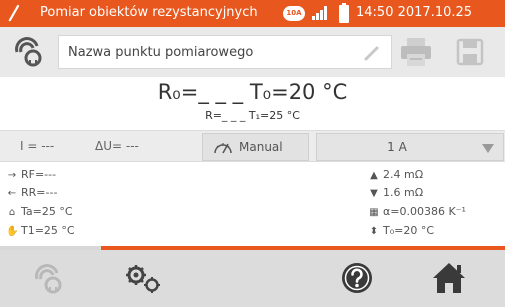 This screenshot has height=307, width=505. I want to click on arrow-left-icon: ←, so click(12, 193).